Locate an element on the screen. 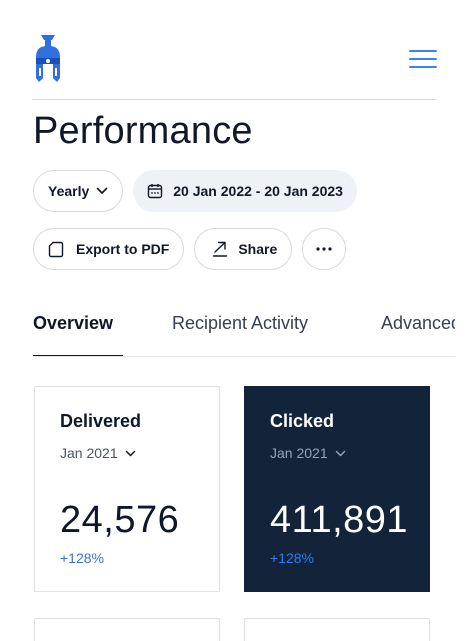 The height and width of the screenshot is (641, 471). share-arrow-icon is located at coordinates (220, 249).